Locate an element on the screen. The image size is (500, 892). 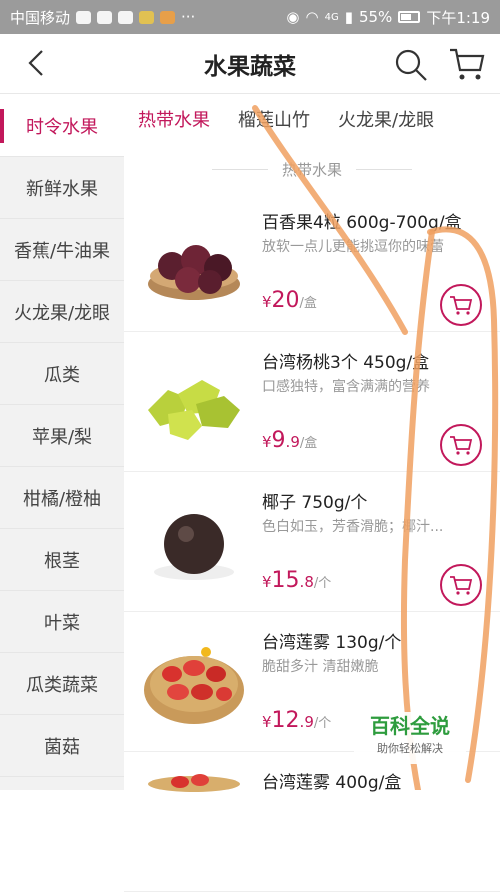
page-title: 水果蔬菜 is located at coordinates (250, 66).